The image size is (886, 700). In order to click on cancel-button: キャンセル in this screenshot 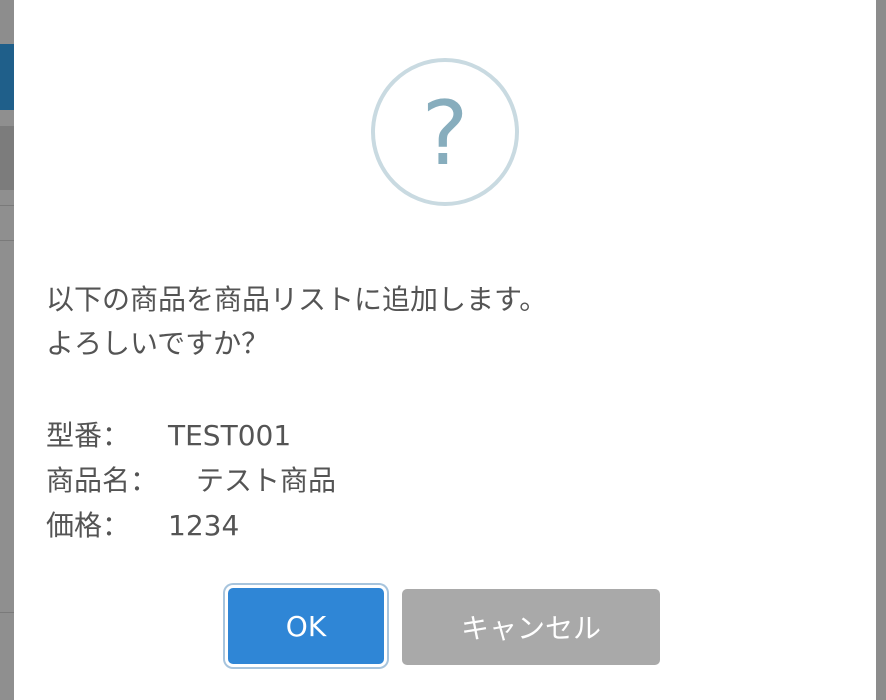, I will do `click(531, 627)`.